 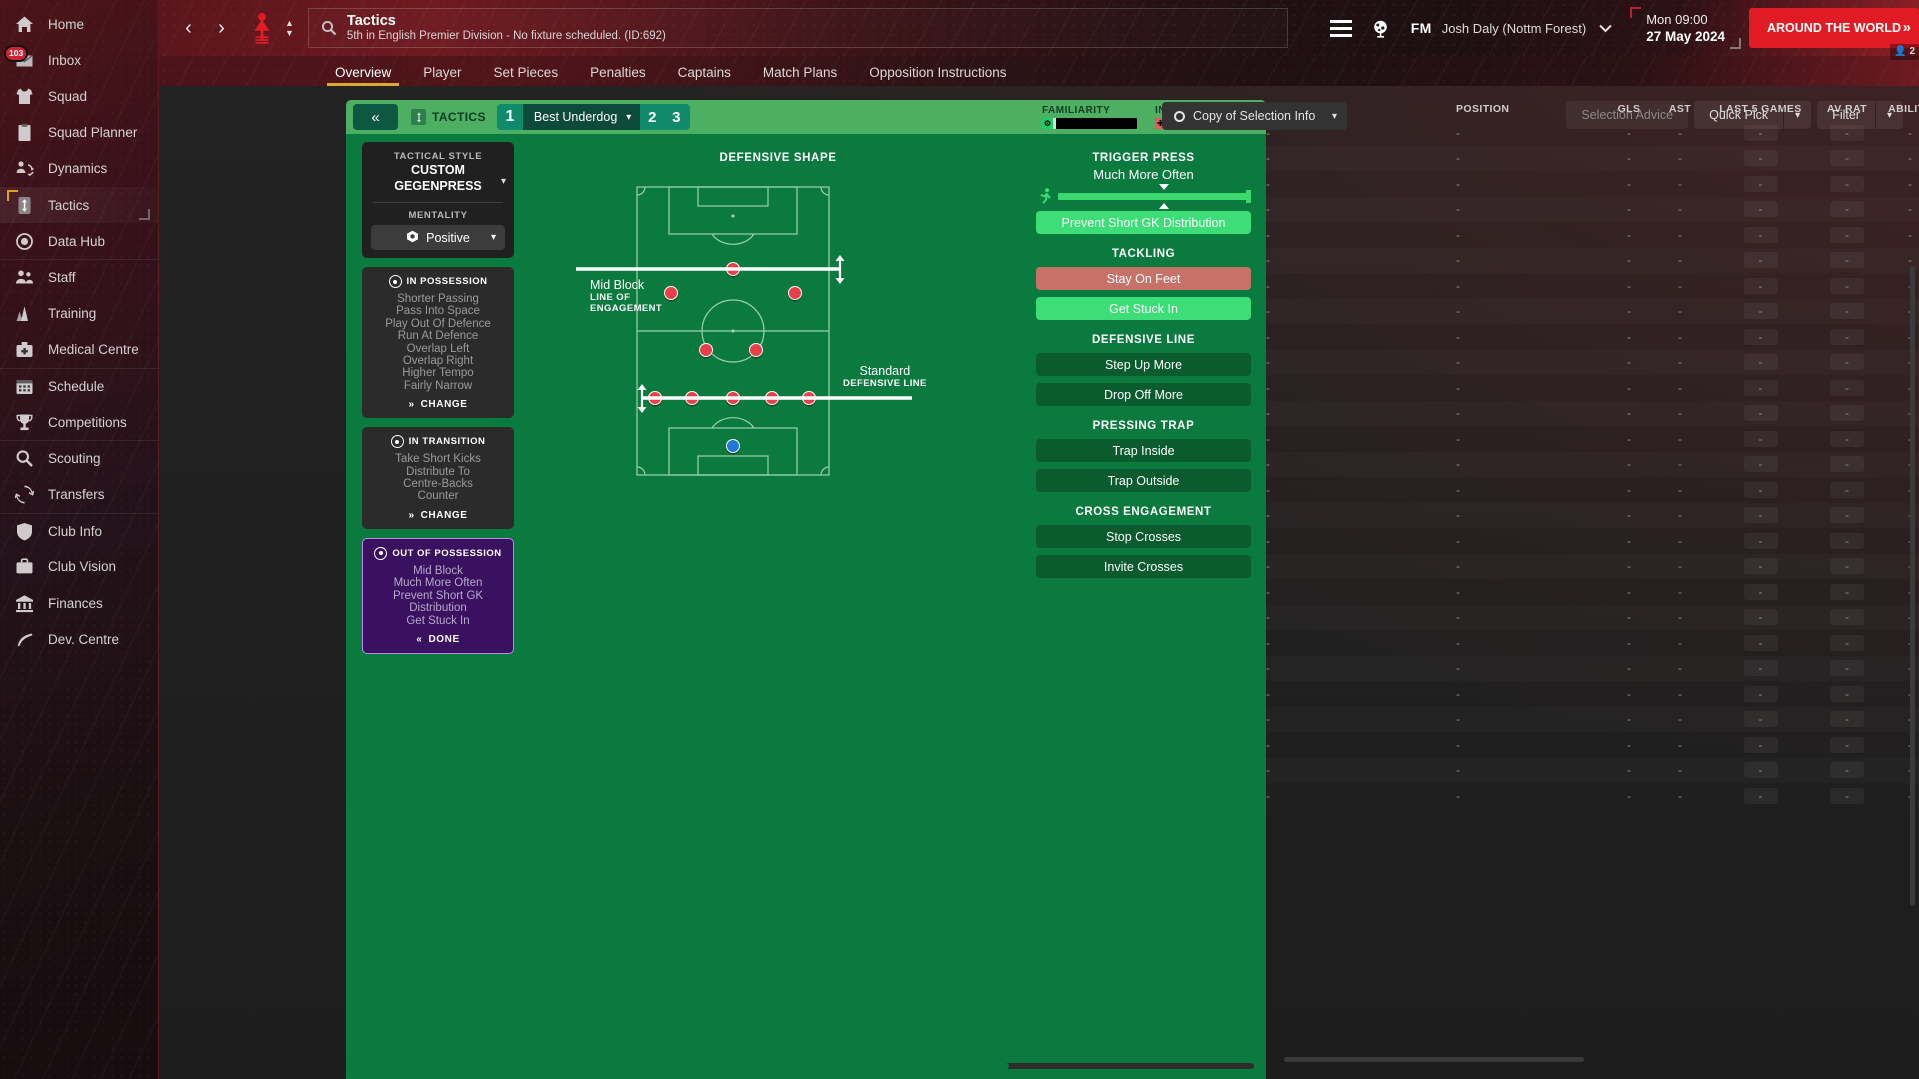 I want to click on sidebar-item-transfers: Transfers, so click(x=79, y=494).